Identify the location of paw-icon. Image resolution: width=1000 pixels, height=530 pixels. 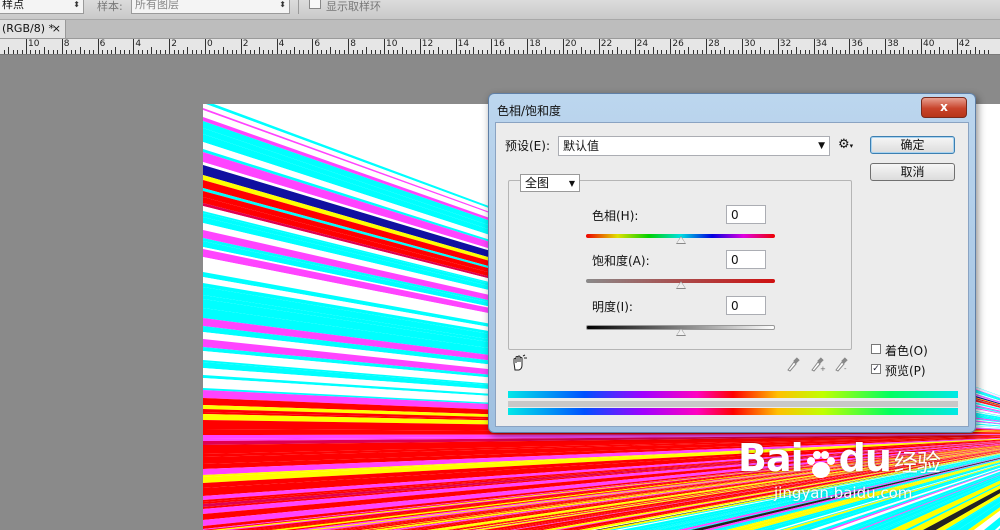
(821, 462).